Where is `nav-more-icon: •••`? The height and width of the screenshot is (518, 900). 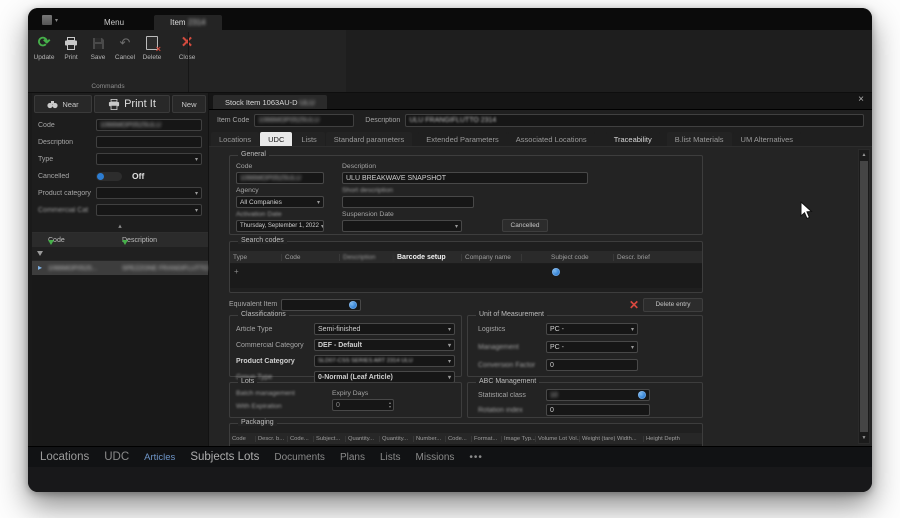 nav-more-icon: ••• is located at coordinates (476, 457).